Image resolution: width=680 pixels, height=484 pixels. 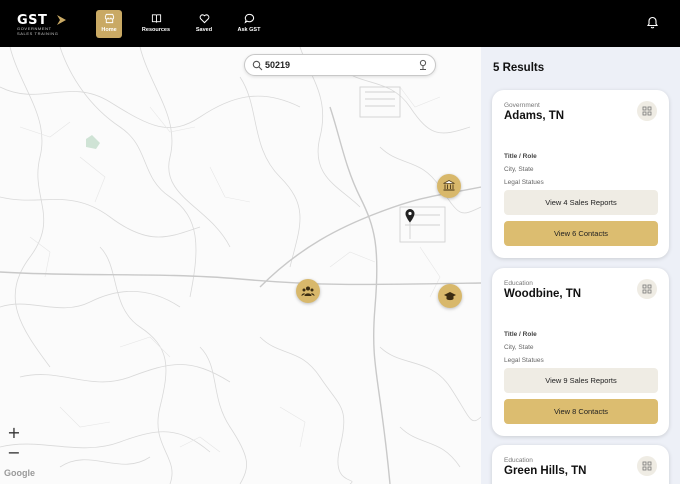 What do you see at coordinates (14, 433) in the screenshot?
I see `zoom-in-button: +` at bounding box center [14, 433].